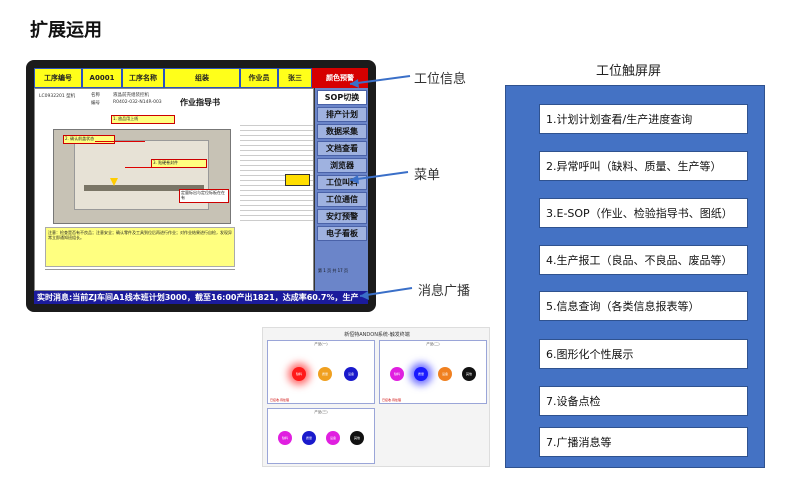 The height and width of the screenshot is (483, 792). I want to click on feature-item: 3.E-SOP（作业、检验指导书、图纸）, so click(643, 213).